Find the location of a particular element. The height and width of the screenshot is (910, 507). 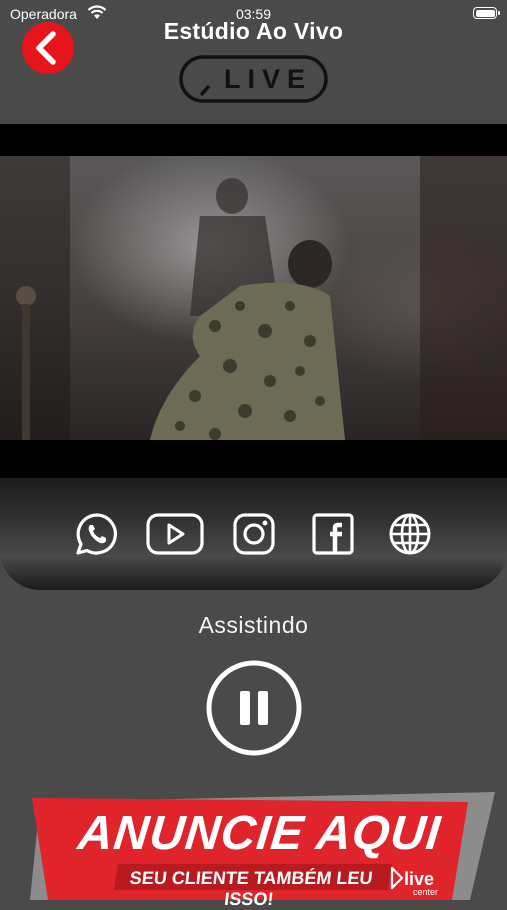

pause-icon is located at coordinates (254, 708).